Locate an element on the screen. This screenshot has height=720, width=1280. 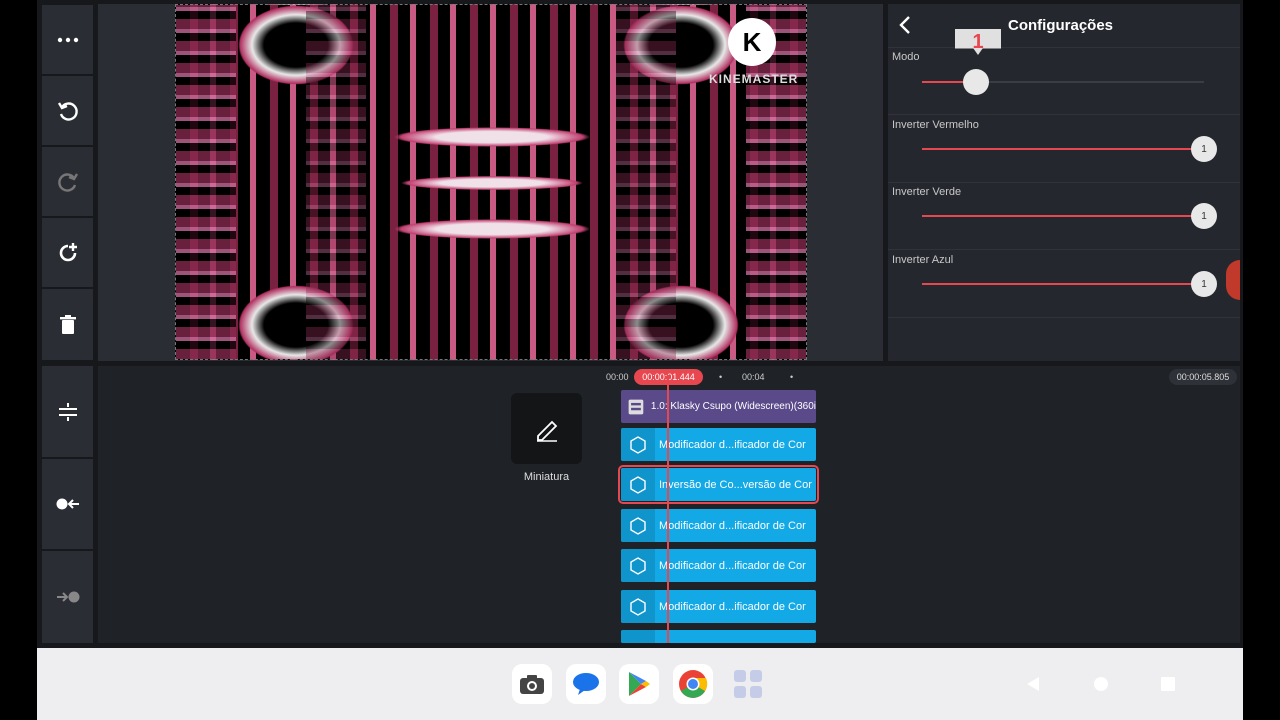
back-icon is located at coordinates (905, 25).